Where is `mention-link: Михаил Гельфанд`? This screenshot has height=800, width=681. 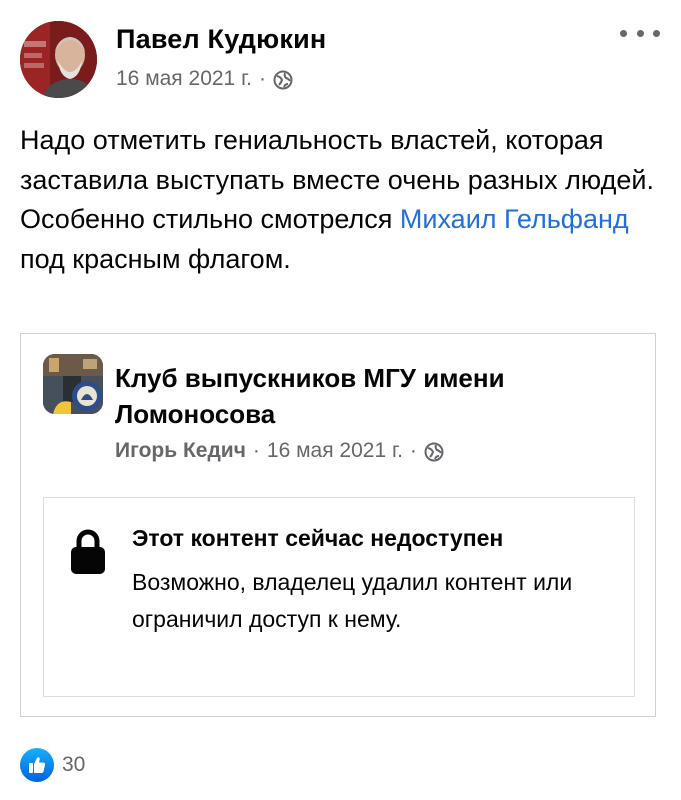
mention-link: Михаил Гельфанд is located at coordinates (514, 219).